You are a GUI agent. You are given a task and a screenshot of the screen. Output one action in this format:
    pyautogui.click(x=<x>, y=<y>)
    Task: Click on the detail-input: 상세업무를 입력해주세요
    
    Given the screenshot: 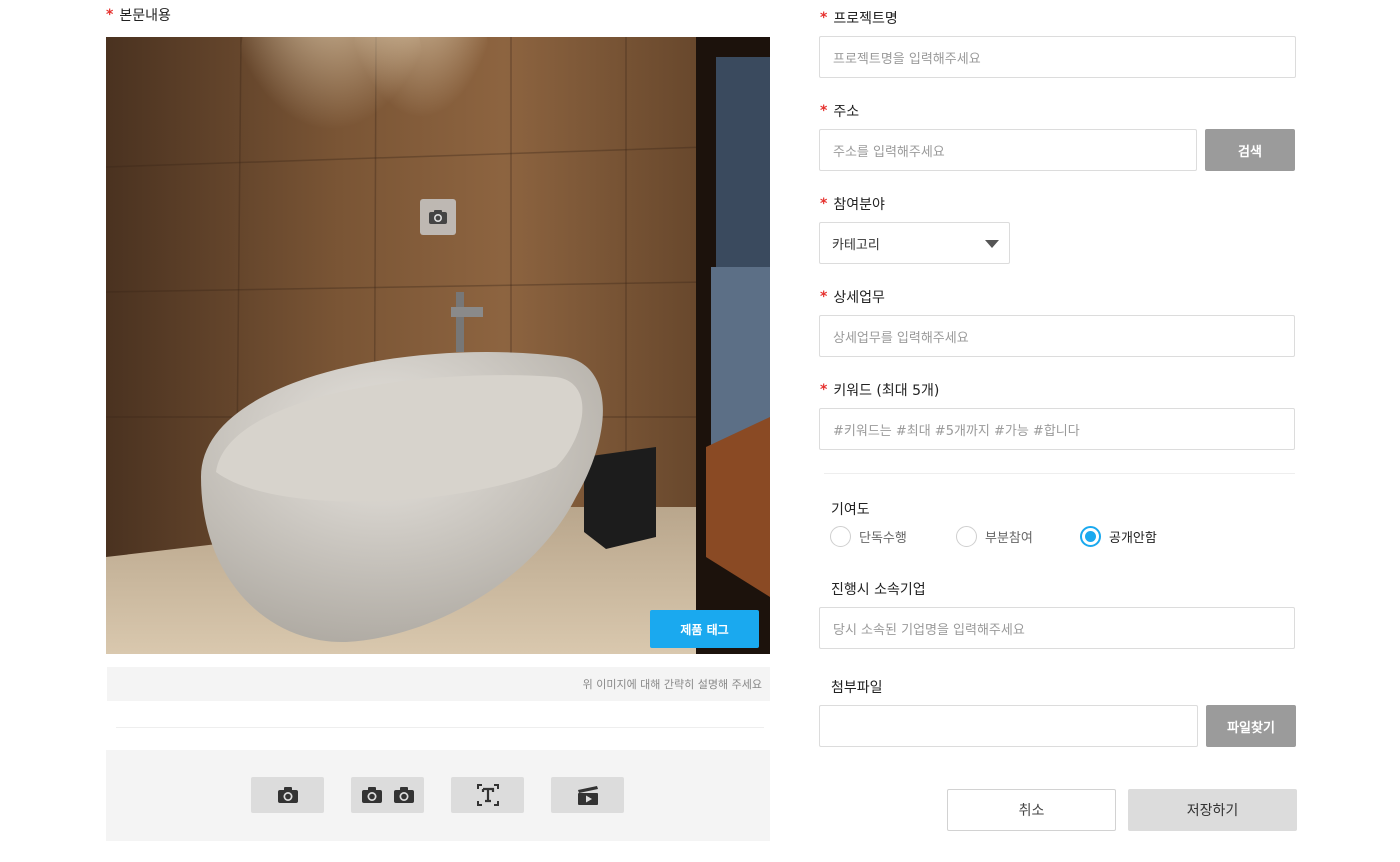 What is the action you would take?
    pyautogui.click(x=1057, y=336)
    